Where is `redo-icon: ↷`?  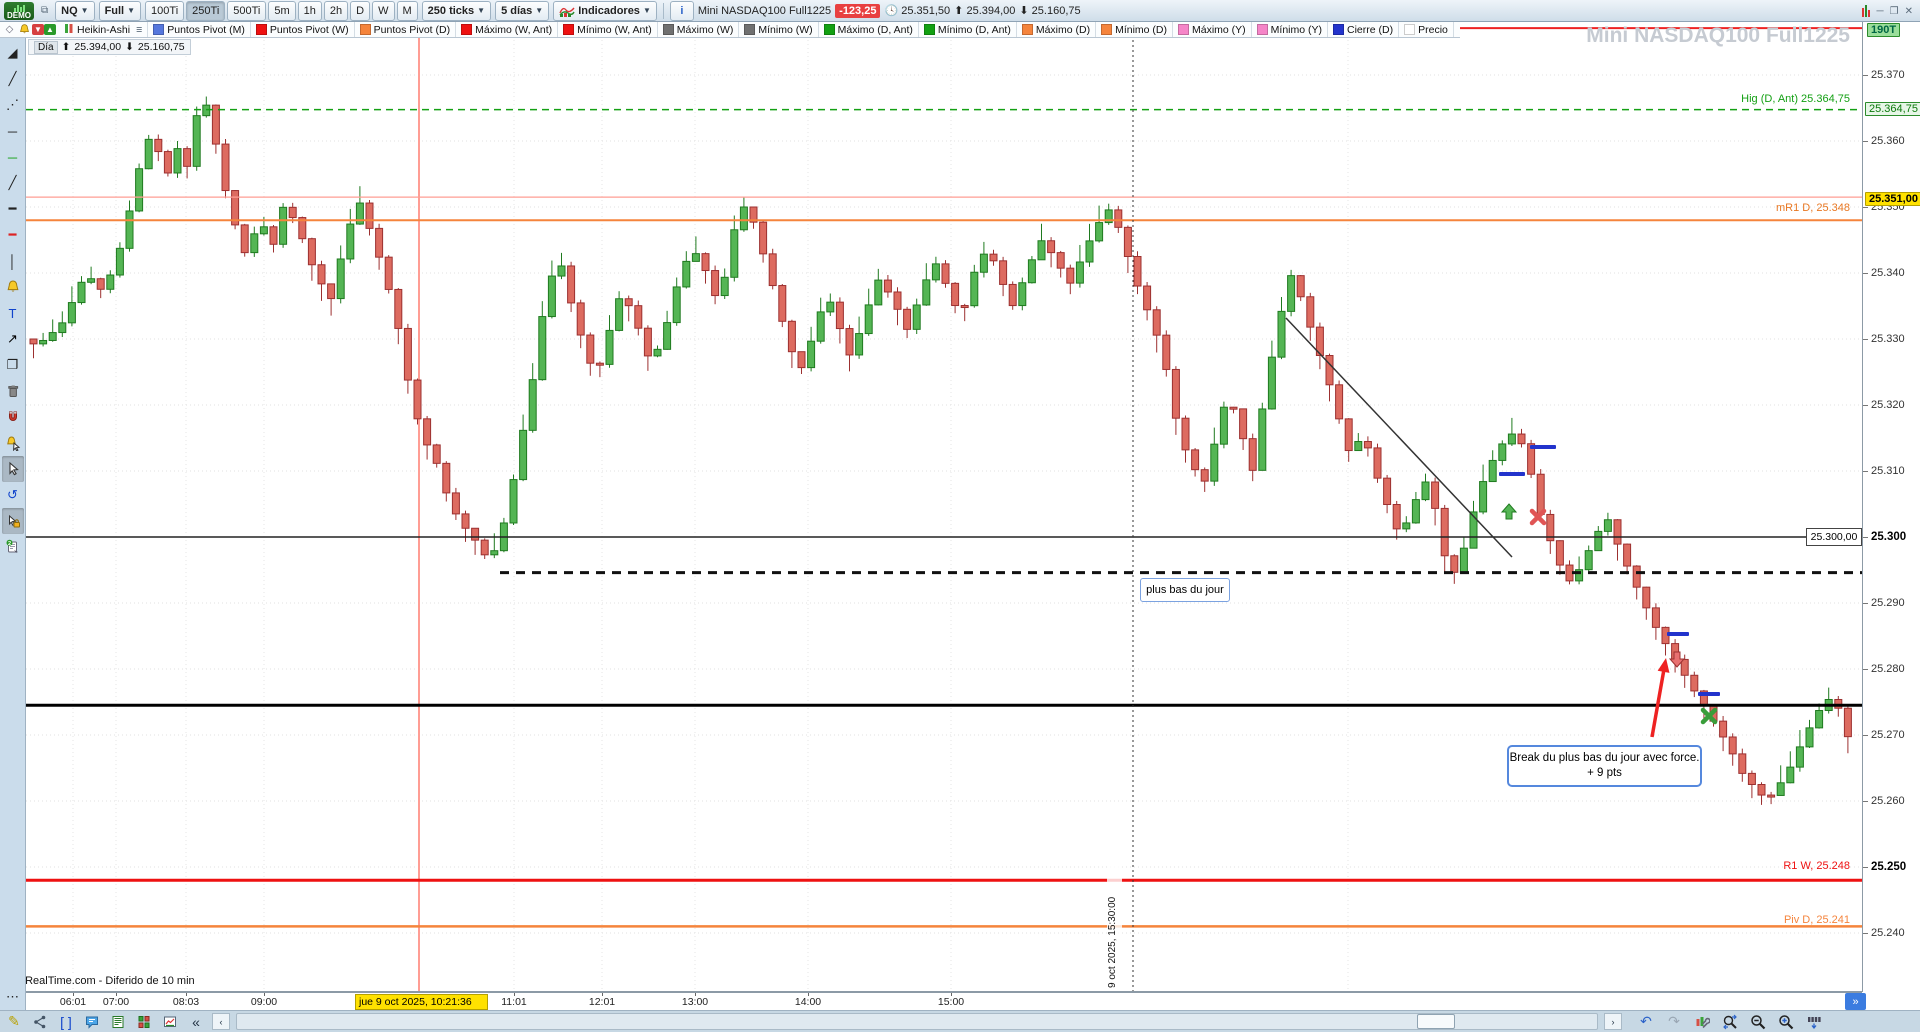
redo-icon: ↷ is located at coordinates (1674, 1022).